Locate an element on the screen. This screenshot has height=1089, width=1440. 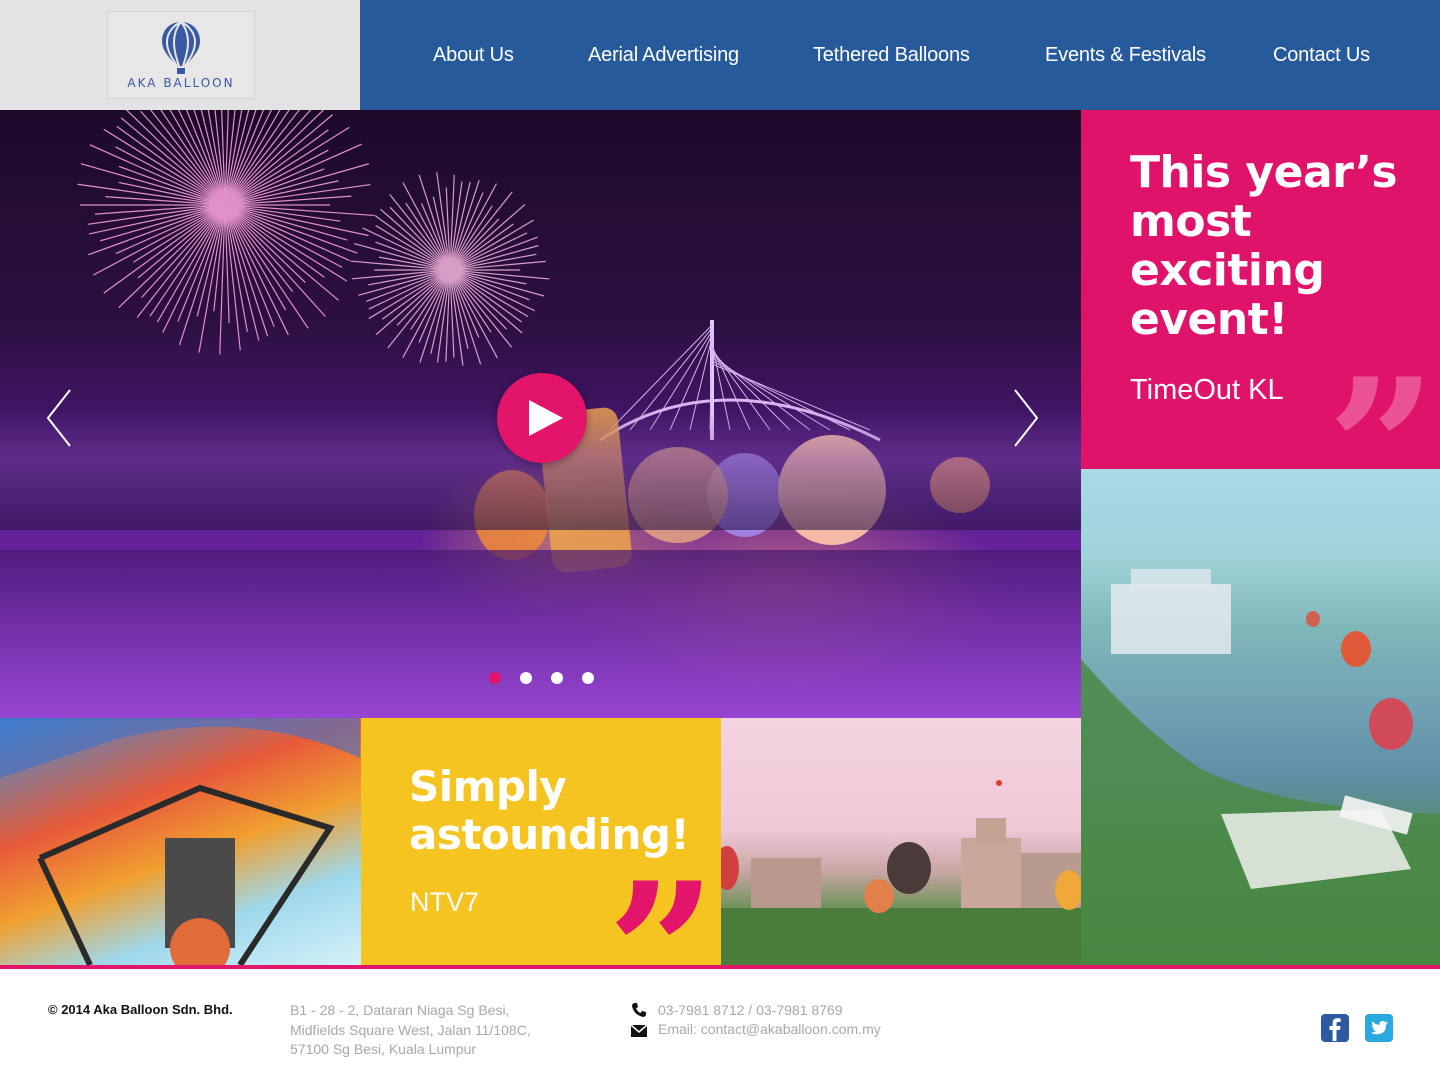
address-line-2: Midfields Square West, Jalan 11/108C, is located at coordinates (410, 1029).